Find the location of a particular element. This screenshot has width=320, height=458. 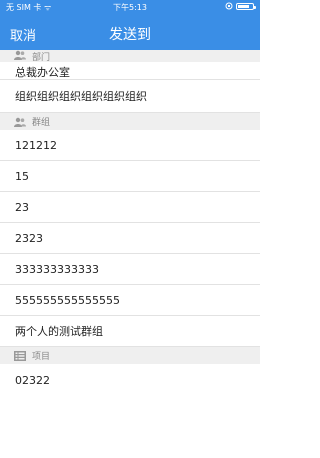

battery-icon is located at coordinates (246, 6).